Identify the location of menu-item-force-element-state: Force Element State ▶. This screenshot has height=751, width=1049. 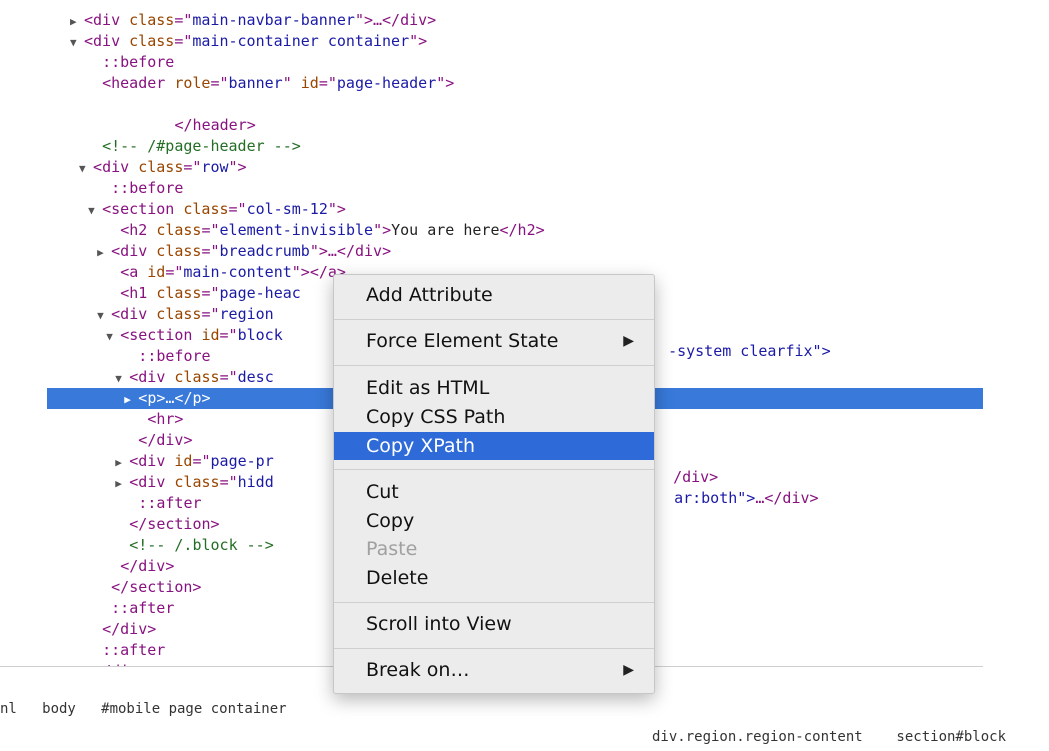
(494, 341).